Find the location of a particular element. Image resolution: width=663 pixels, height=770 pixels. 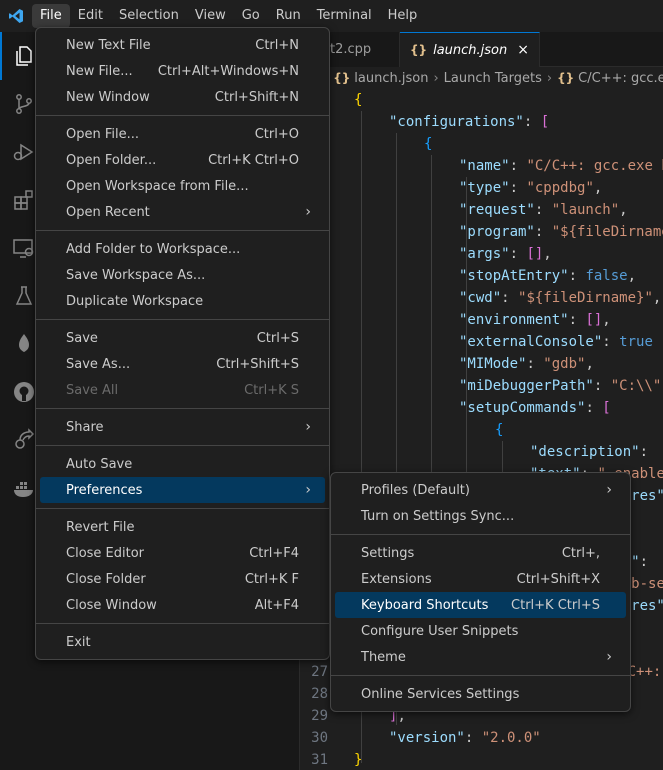

code-line: "configurations": [ is located at coordinates (469, 122).